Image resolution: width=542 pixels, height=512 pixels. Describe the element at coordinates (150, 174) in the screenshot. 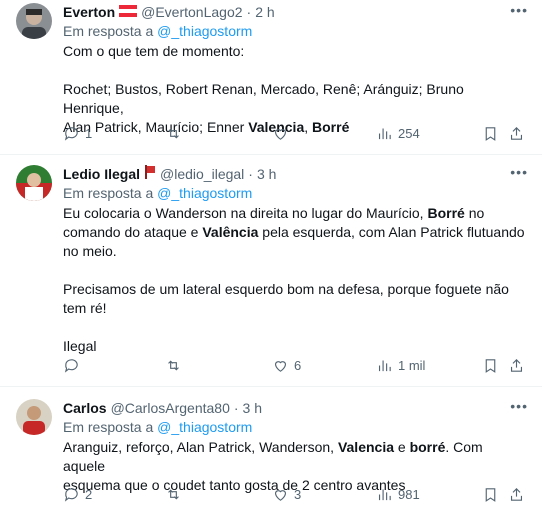

I see `flag-emoji-icon` at that location.